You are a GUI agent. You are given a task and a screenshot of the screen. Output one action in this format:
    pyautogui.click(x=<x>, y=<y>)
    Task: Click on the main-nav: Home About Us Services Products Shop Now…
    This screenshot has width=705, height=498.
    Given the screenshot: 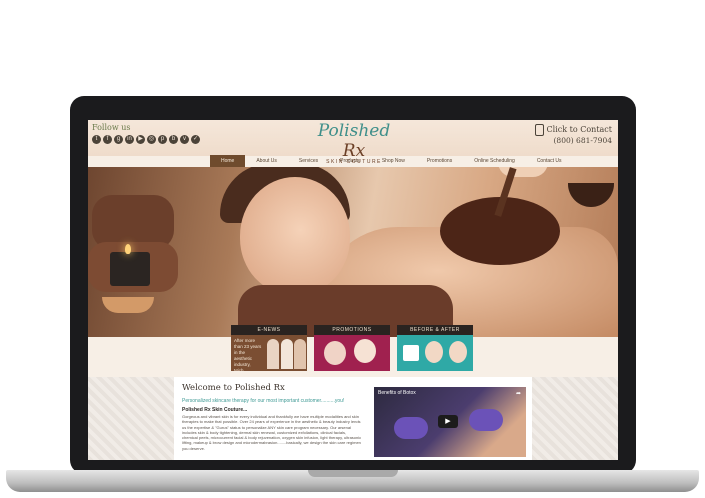 What is the action you would take?
    pyautogui.click(x=391, y=161)
    